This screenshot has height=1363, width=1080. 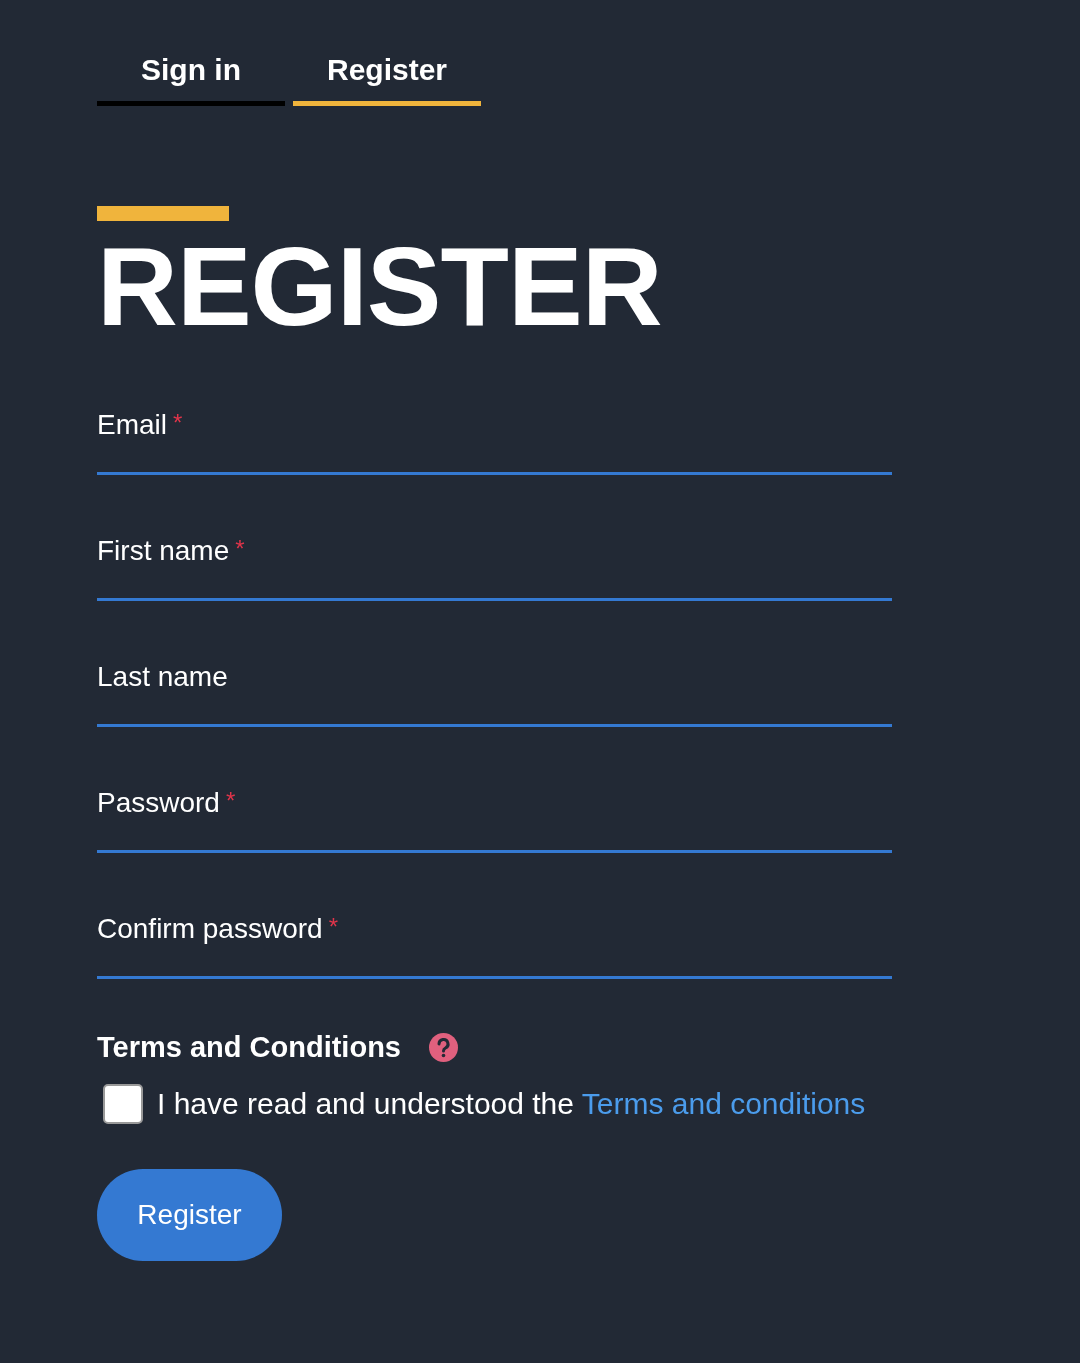 I want to click on field-label: First name, so click(x=163, y=551).